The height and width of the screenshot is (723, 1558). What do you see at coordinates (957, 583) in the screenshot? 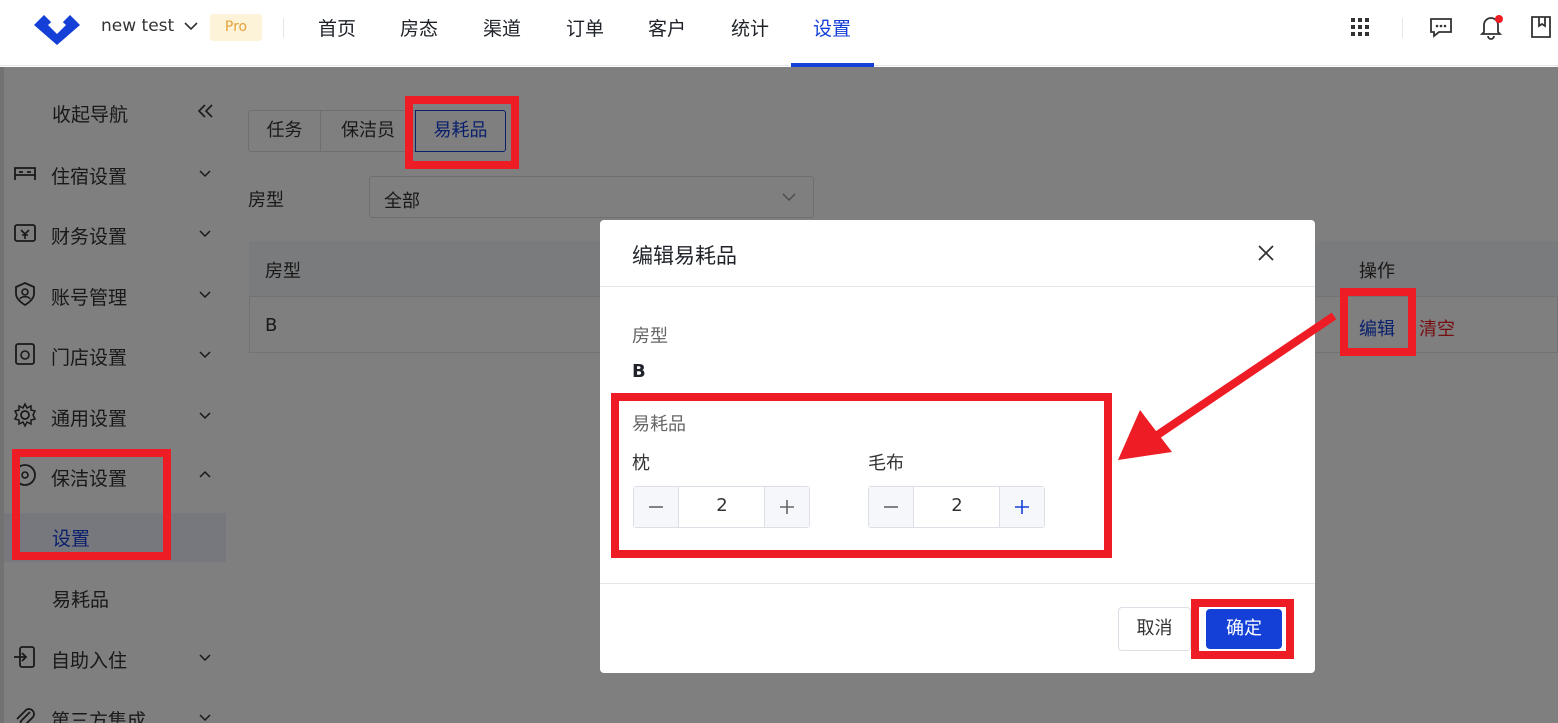
I see `dialog-footer-divider` at bounding box center [957, 583].